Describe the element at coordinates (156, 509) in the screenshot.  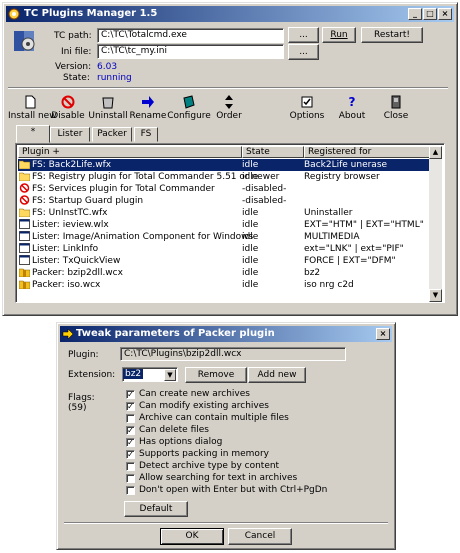
I see `default-button: Default` at that location.